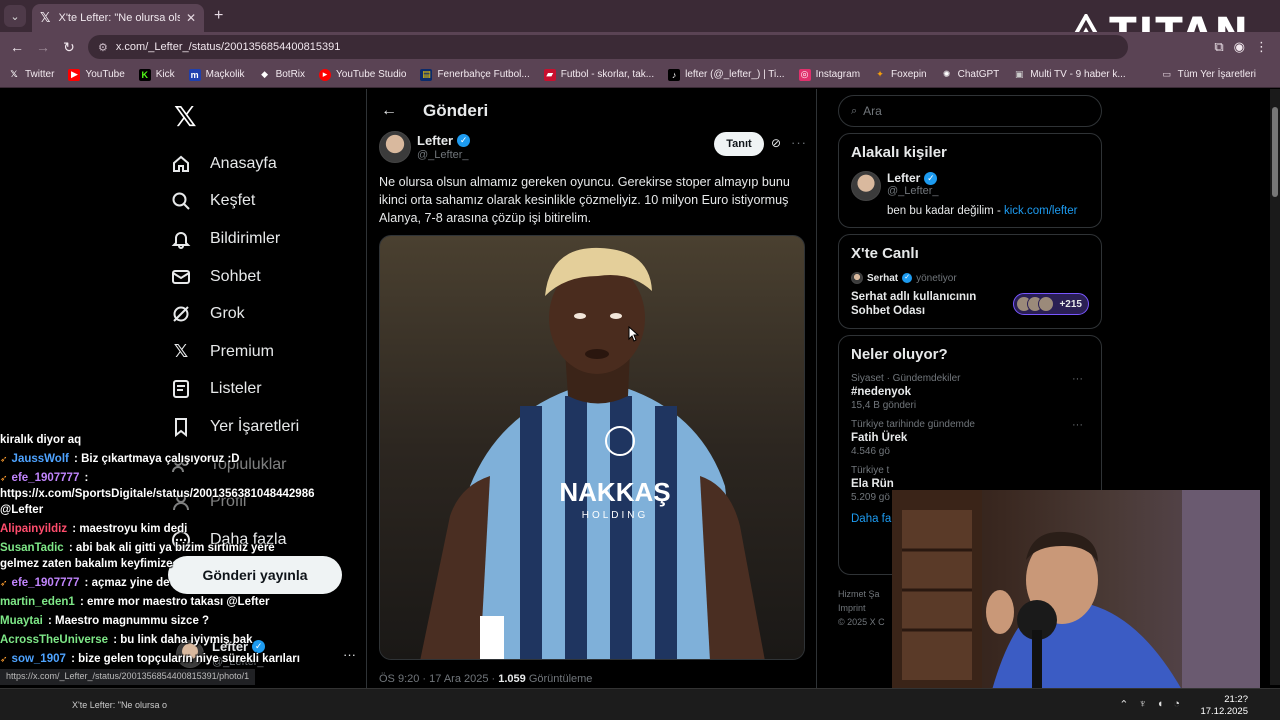 The height and width of the screenshot is (720, 1280). I want to click on chat-username: Muaytai, so click(21, 621).